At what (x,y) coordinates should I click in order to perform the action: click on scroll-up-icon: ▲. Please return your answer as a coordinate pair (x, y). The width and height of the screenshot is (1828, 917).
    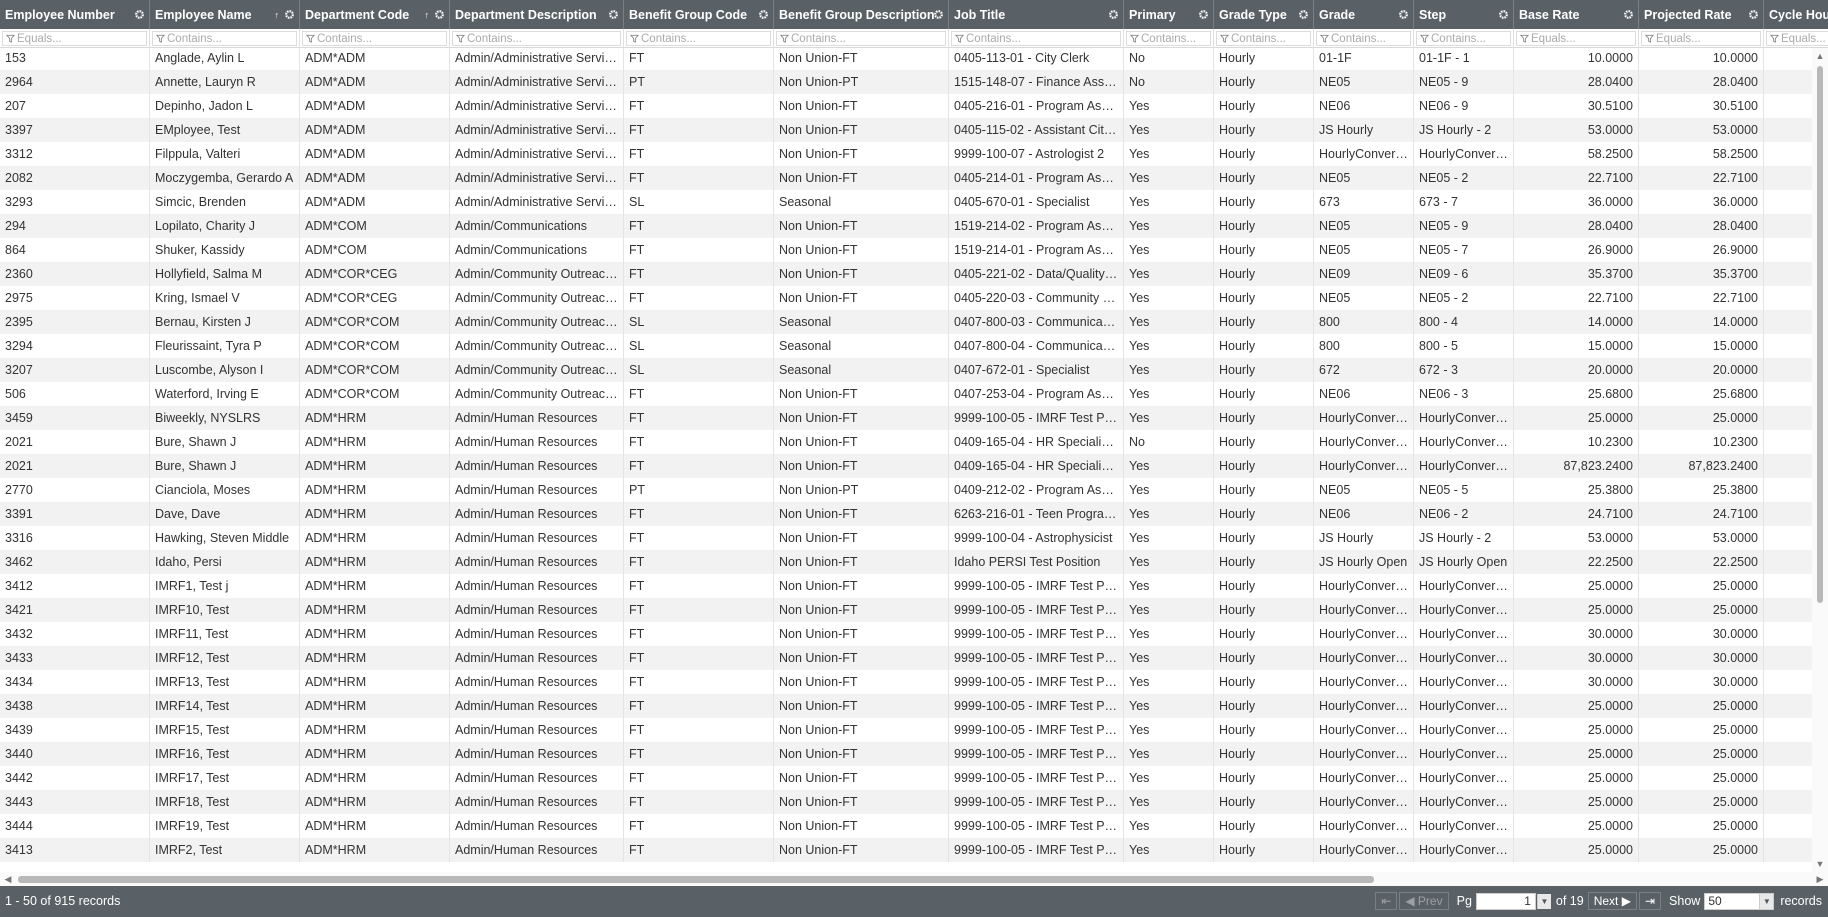
    Looking at the image, I should click on (1820, 56).